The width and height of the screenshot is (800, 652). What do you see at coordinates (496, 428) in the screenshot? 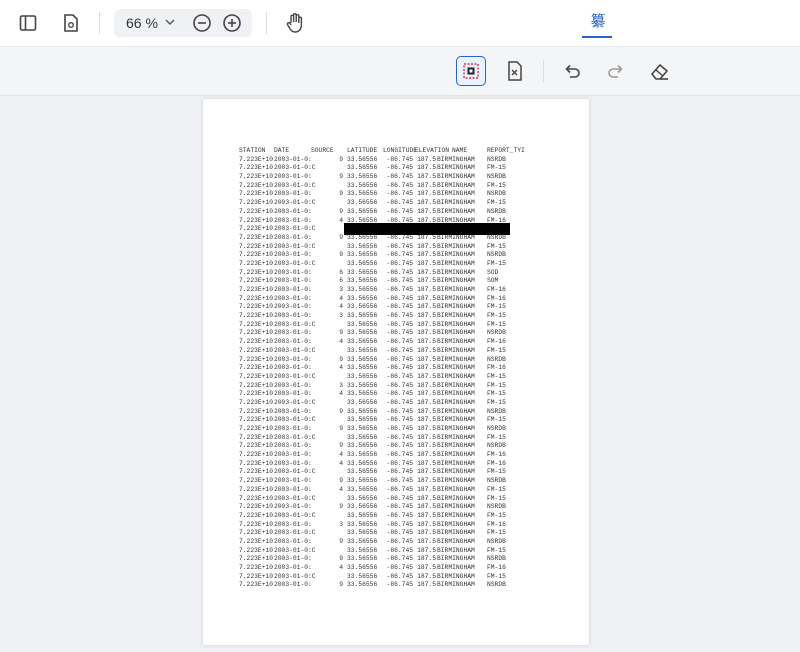
I see `table-cell: NSRDB` at bounding box center [496, 428].